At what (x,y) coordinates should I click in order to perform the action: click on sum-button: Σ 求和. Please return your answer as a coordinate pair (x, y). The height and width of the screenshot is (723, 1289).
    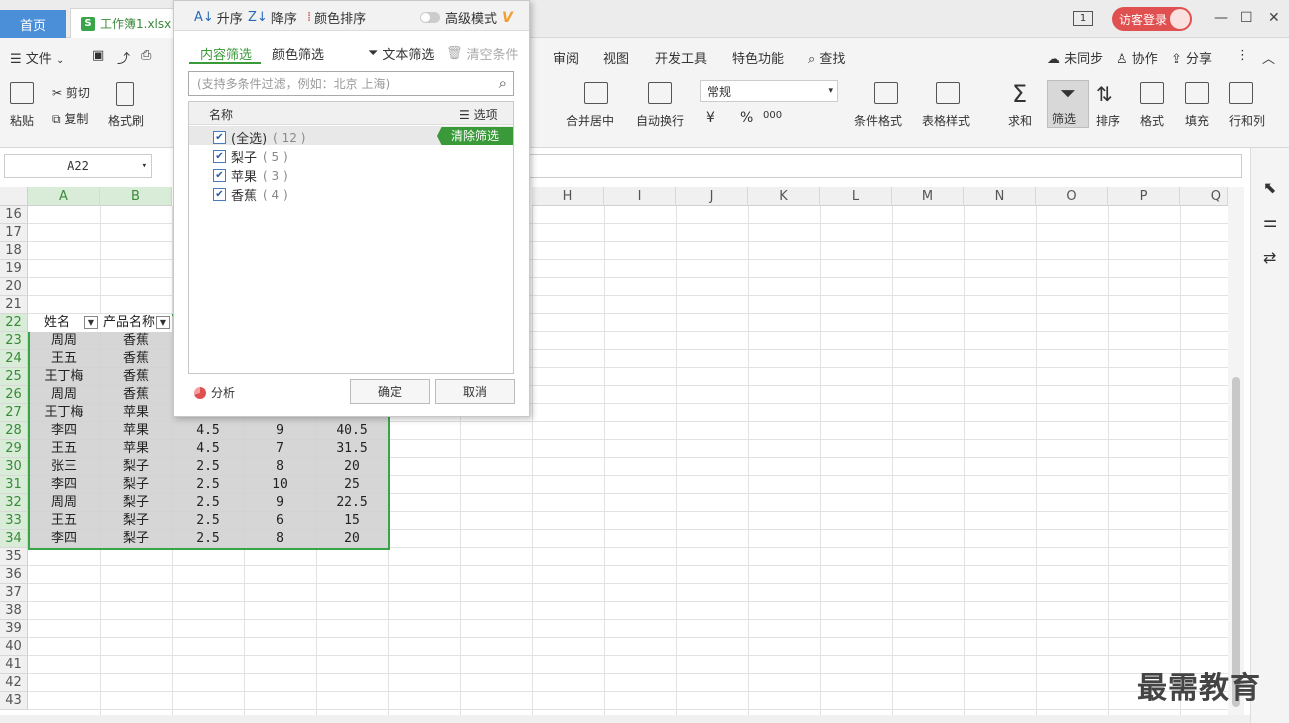
    Looking at the image, I should click on (1020, 105).